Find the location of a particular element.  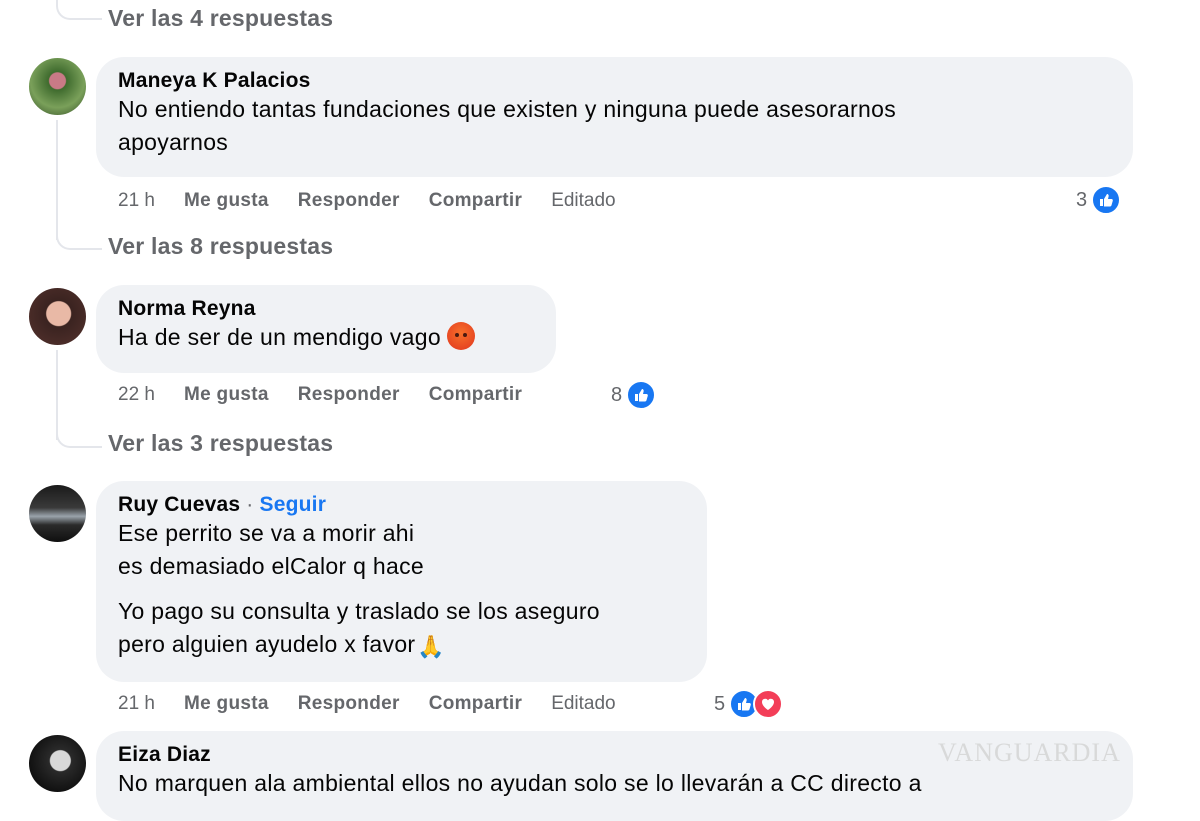

comment-author: Maneya K Palacios is located at coordinates (614, 81).